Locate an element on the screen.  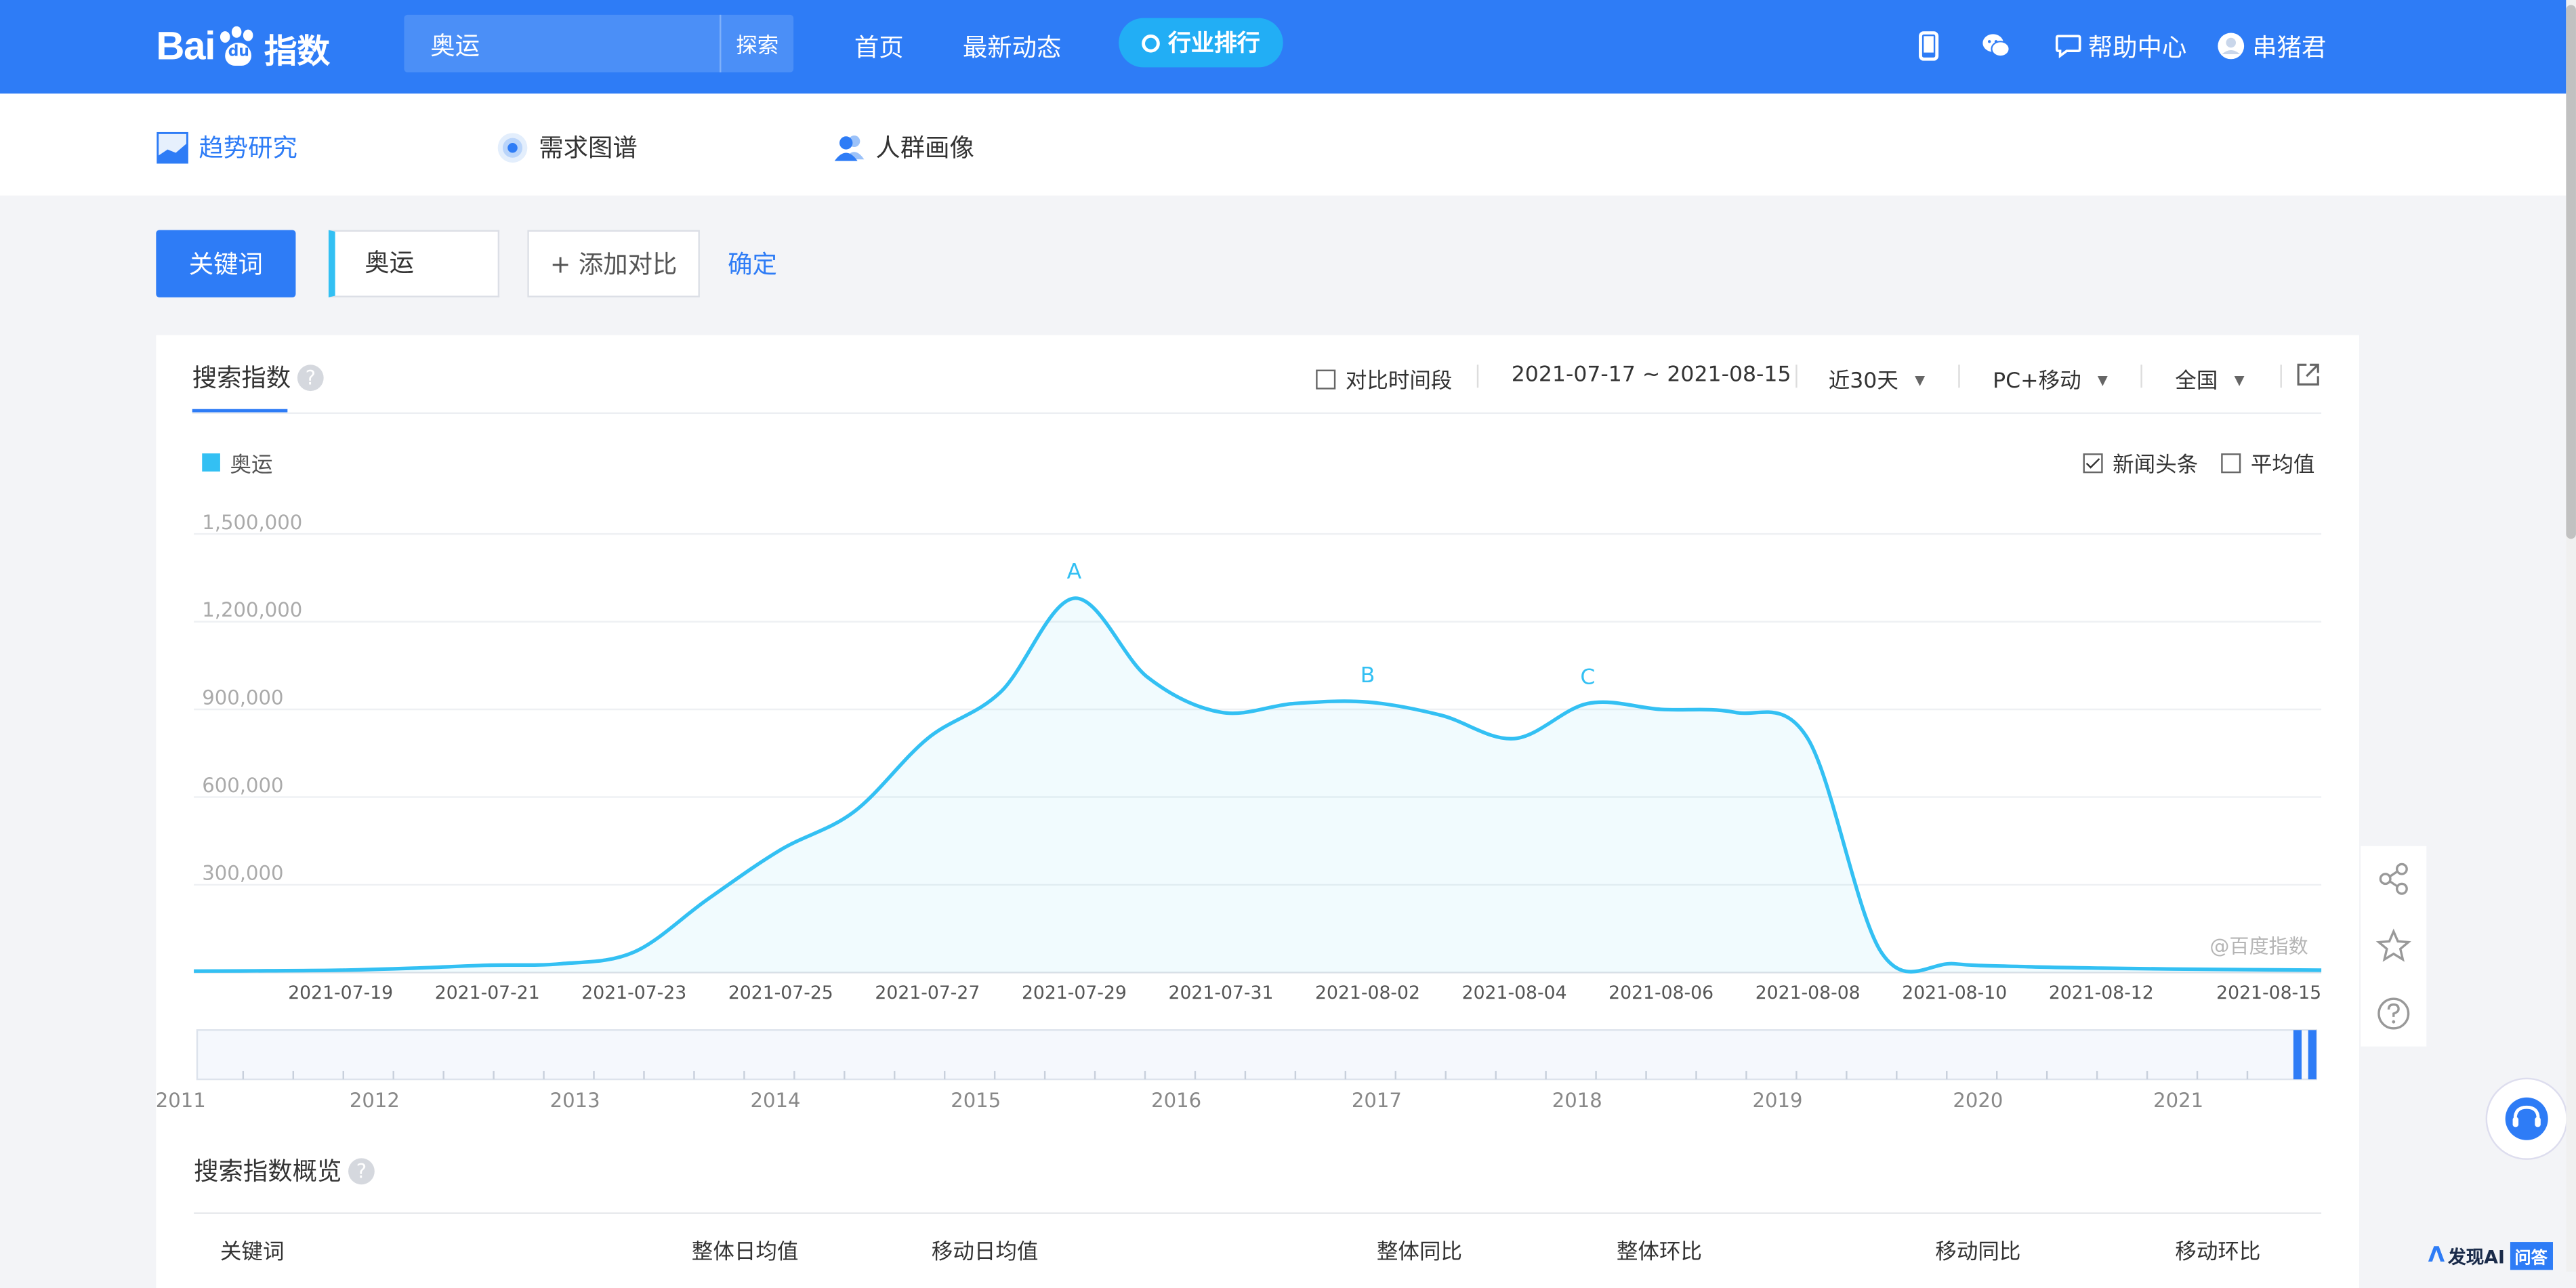
star-icon is located at coordinates (2393, 946).